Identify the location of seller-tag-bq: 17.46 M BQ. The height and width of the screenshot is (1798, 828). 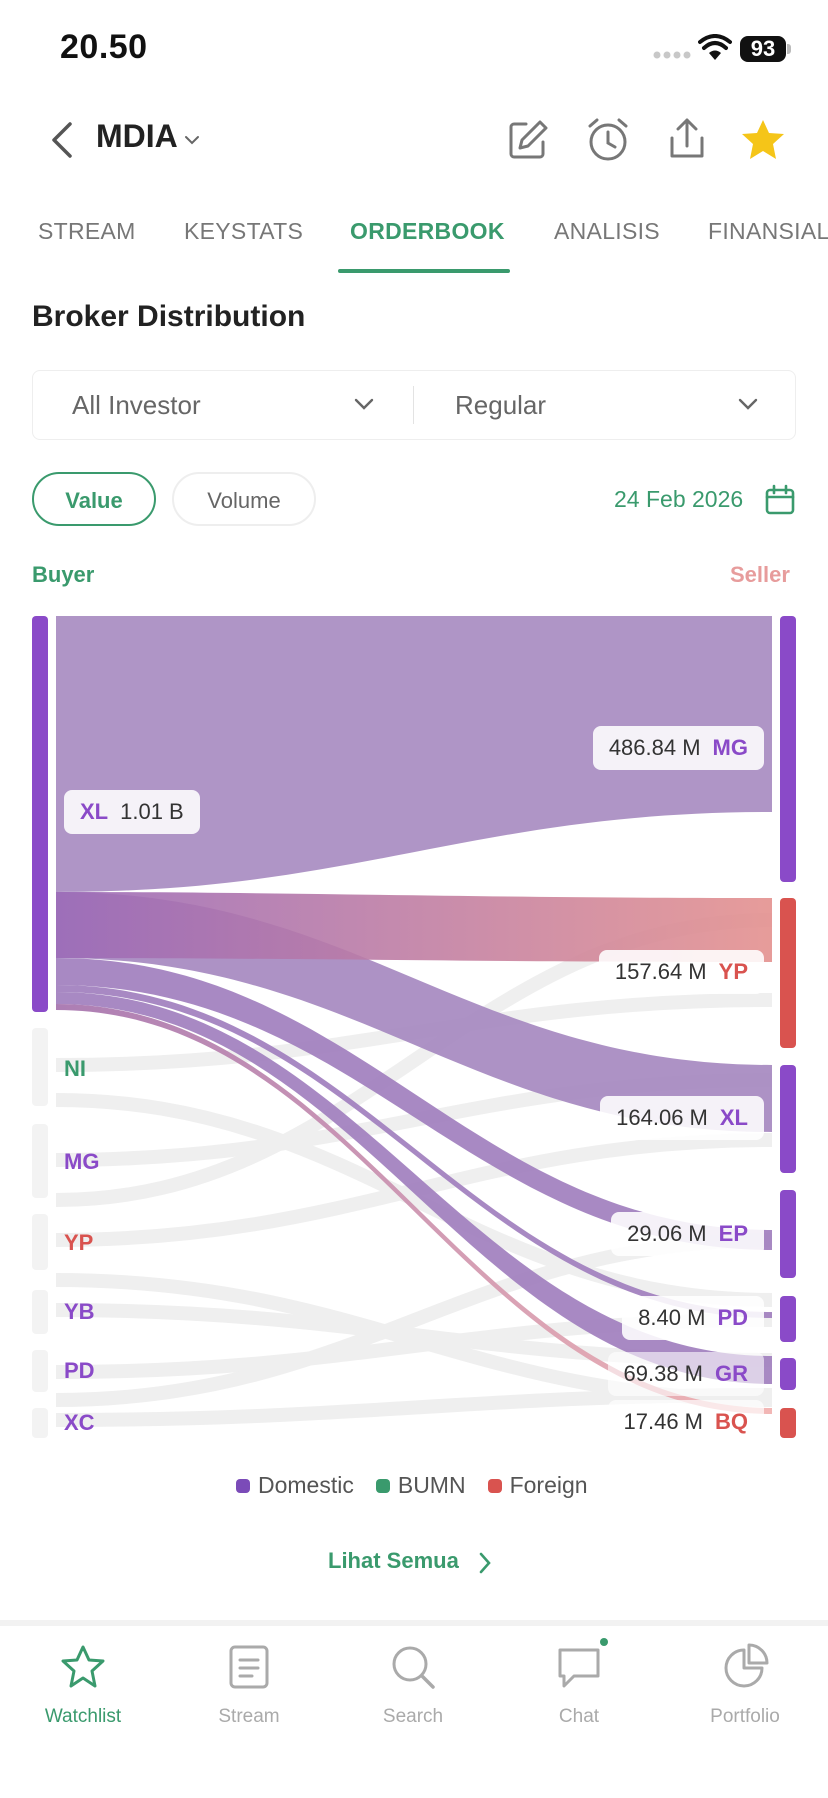
(685, 1422).